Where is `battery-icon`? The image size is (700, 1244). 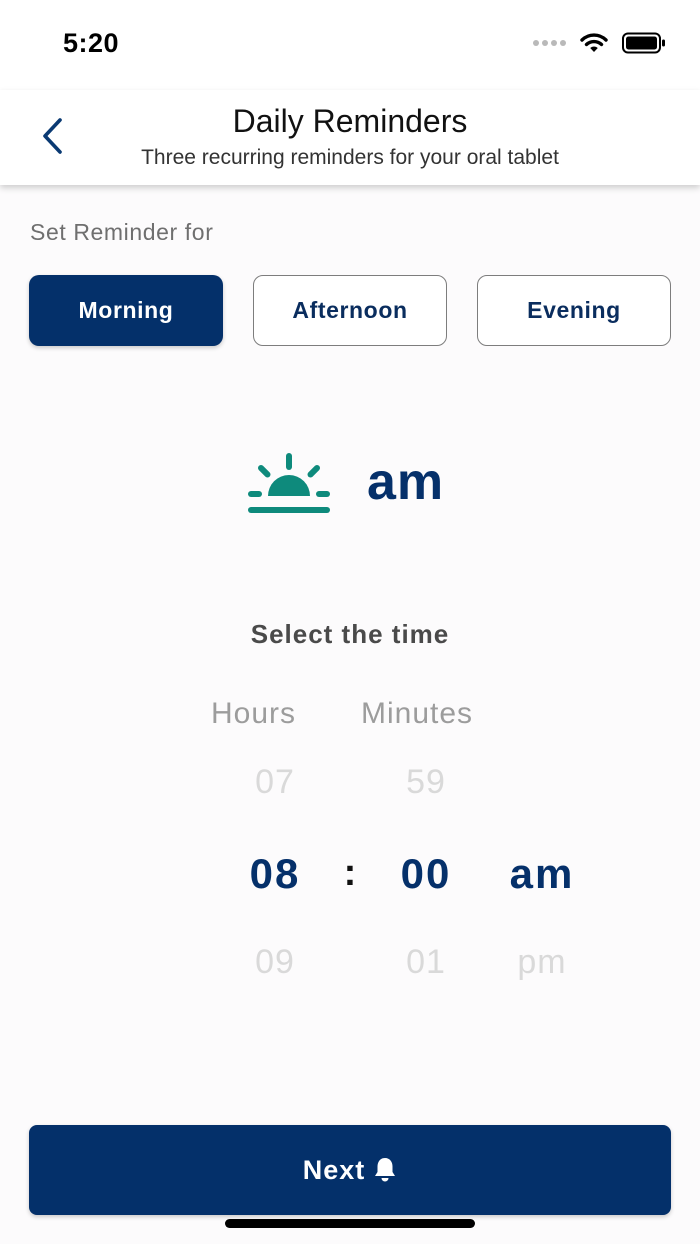 battery-icon is located at coordinates (643, 43).